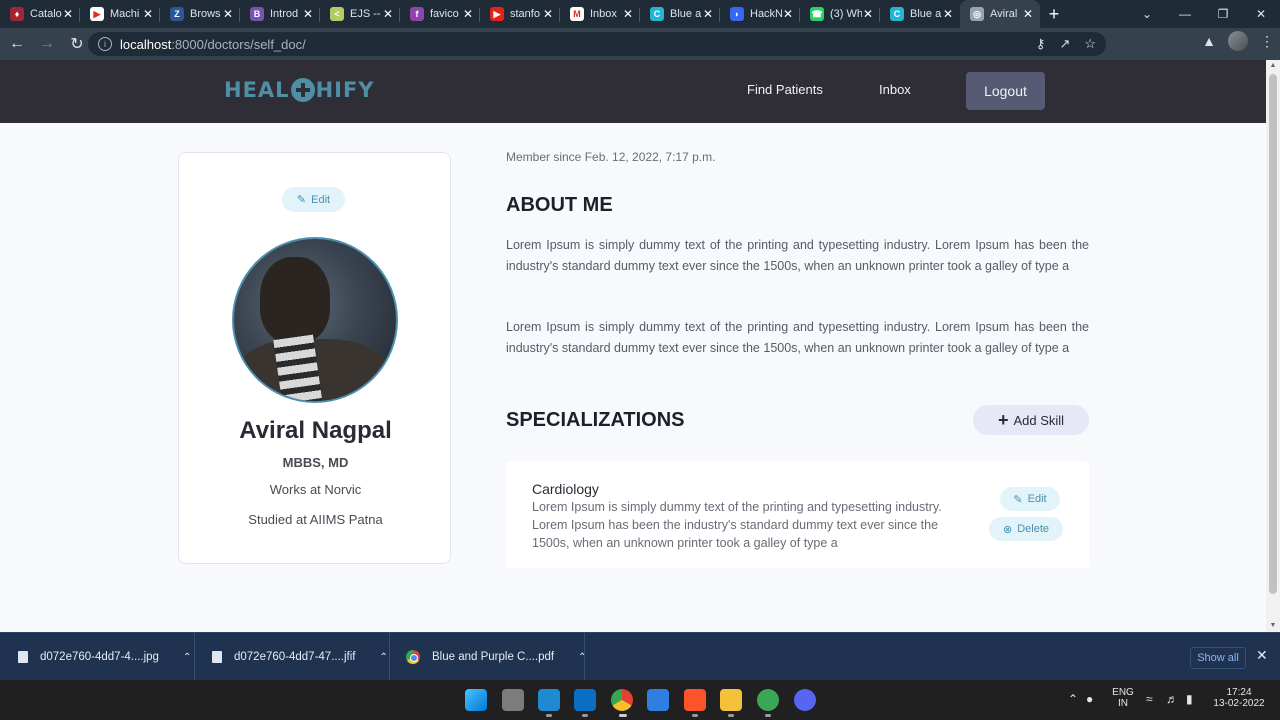 This screenshot has height=720, width=1280. I want to click on reload-icon: ↻, so click(77, 44).